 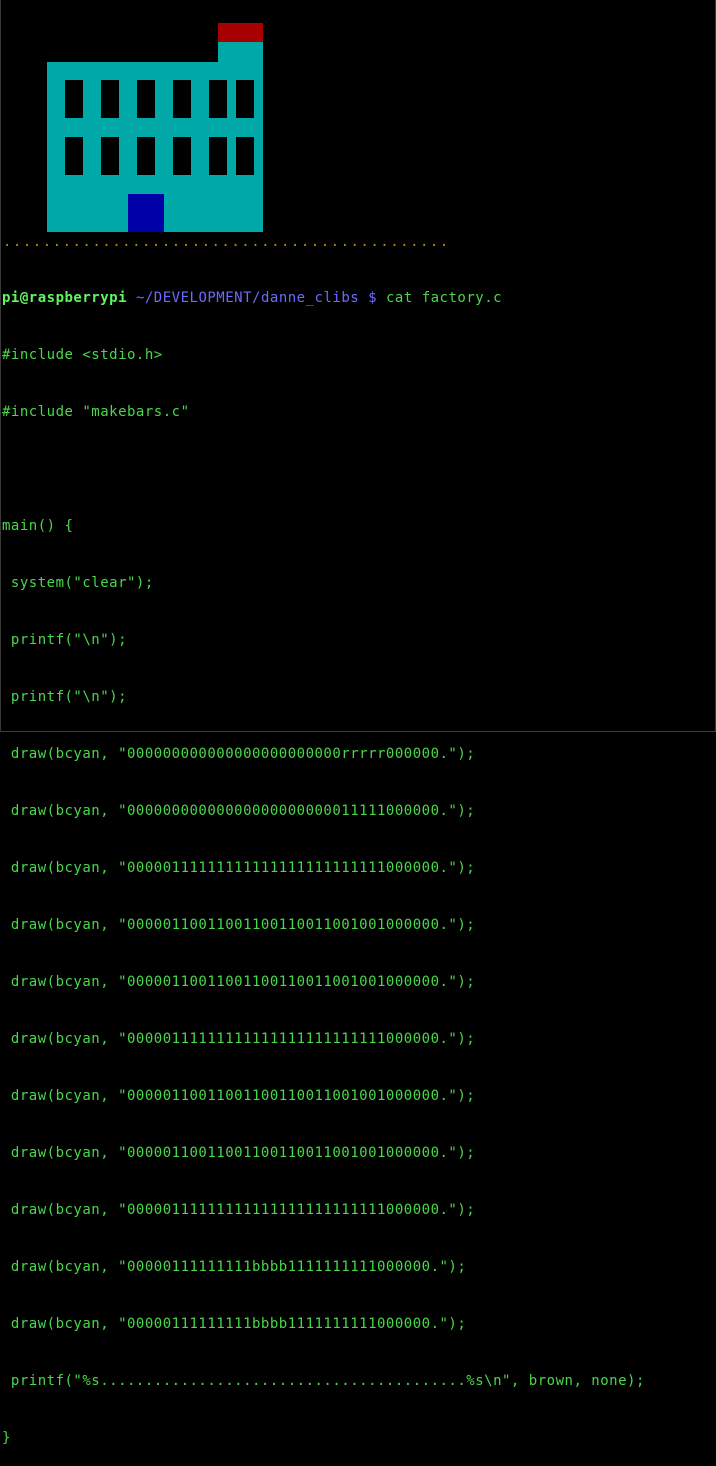 What do you see at coordinates (373, 298) in the screenshot?
I see `prompt-symbol: $` at bounding box center [373, 298].